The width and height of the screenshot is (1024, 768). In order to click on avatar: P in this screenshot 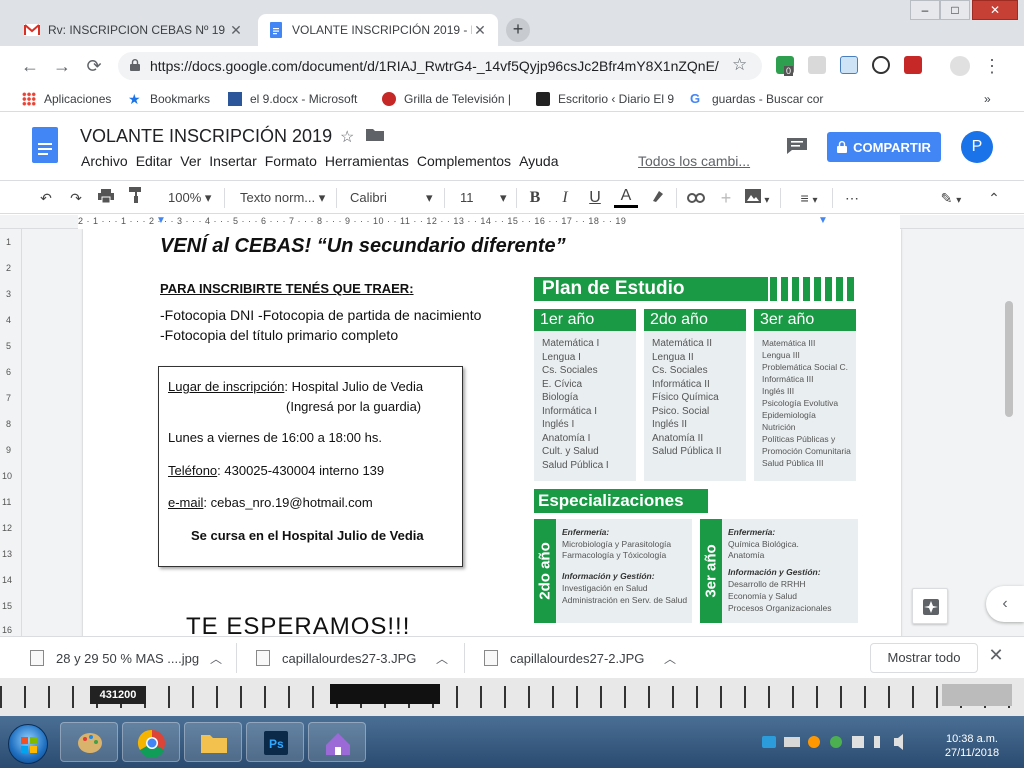, I will do `click(977, 147)`.